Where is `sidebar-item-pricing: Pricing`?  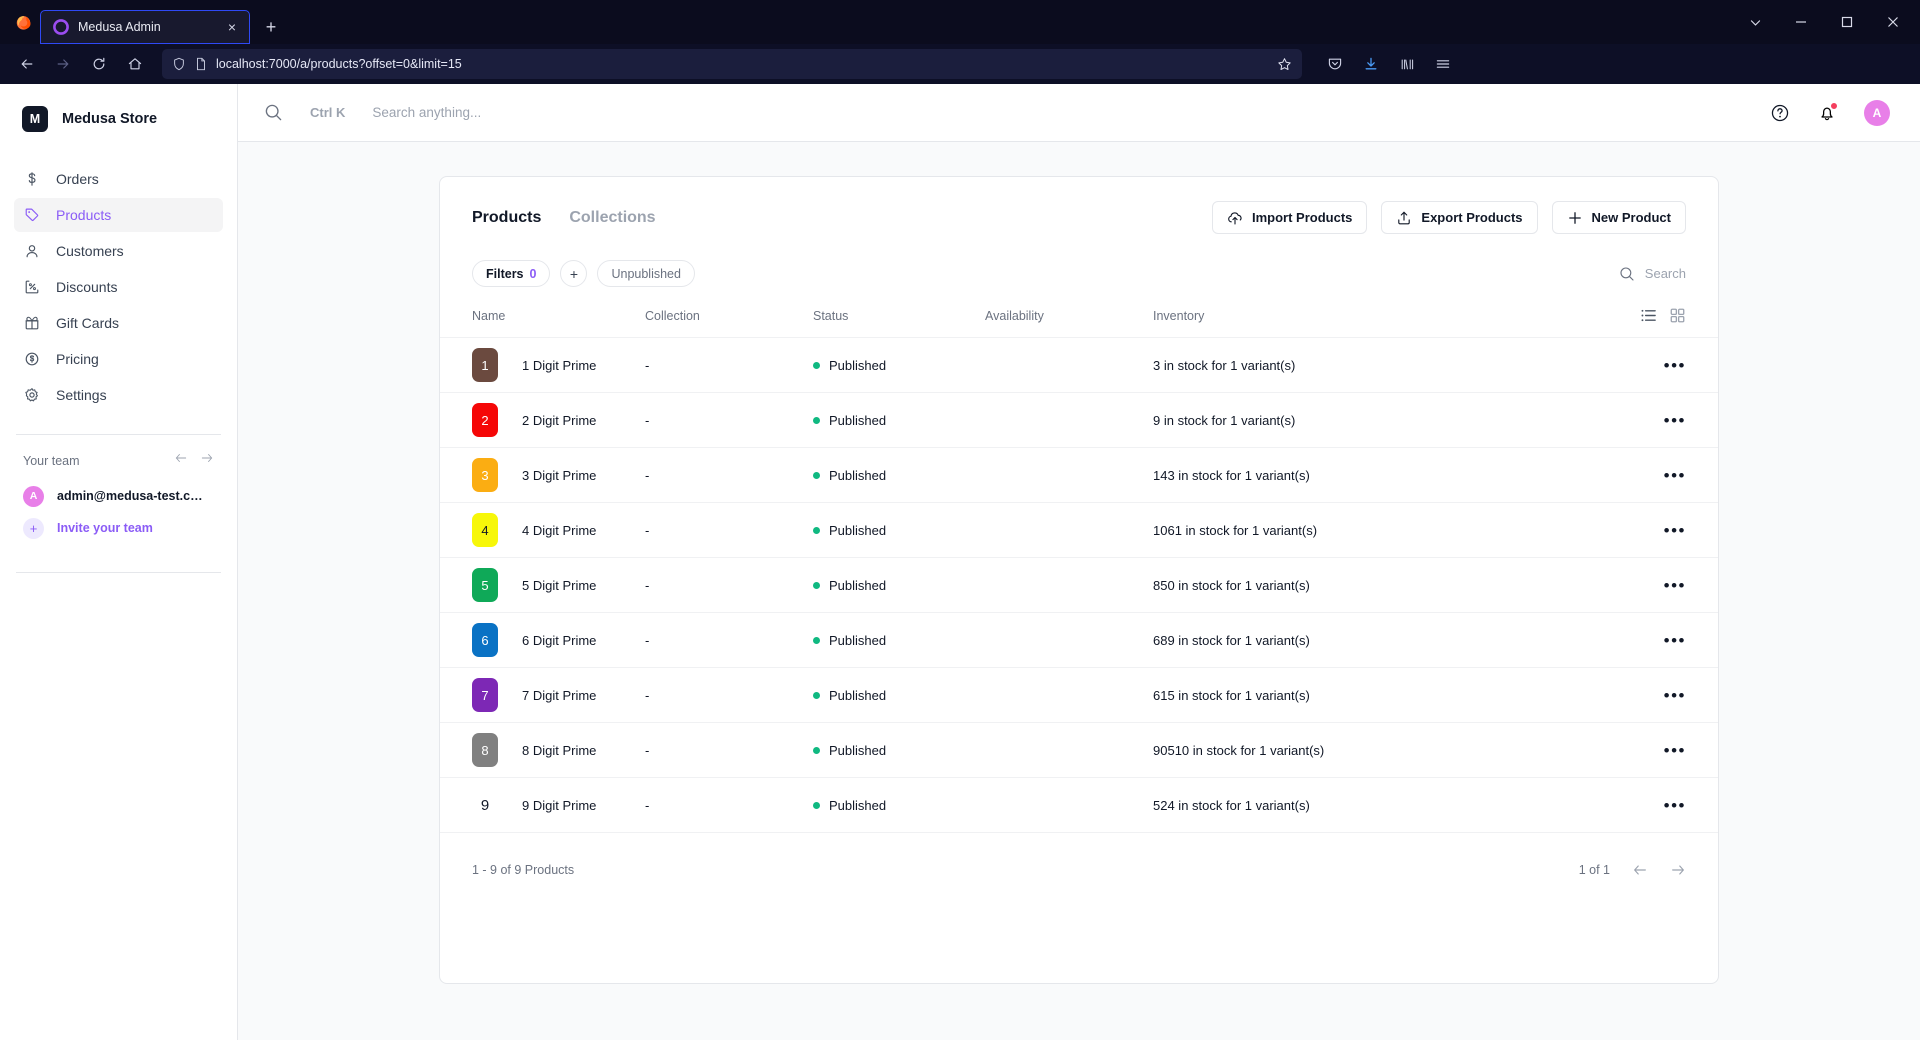
sidebar-item-pricing: Pricing is located at coordinates (118, 359).